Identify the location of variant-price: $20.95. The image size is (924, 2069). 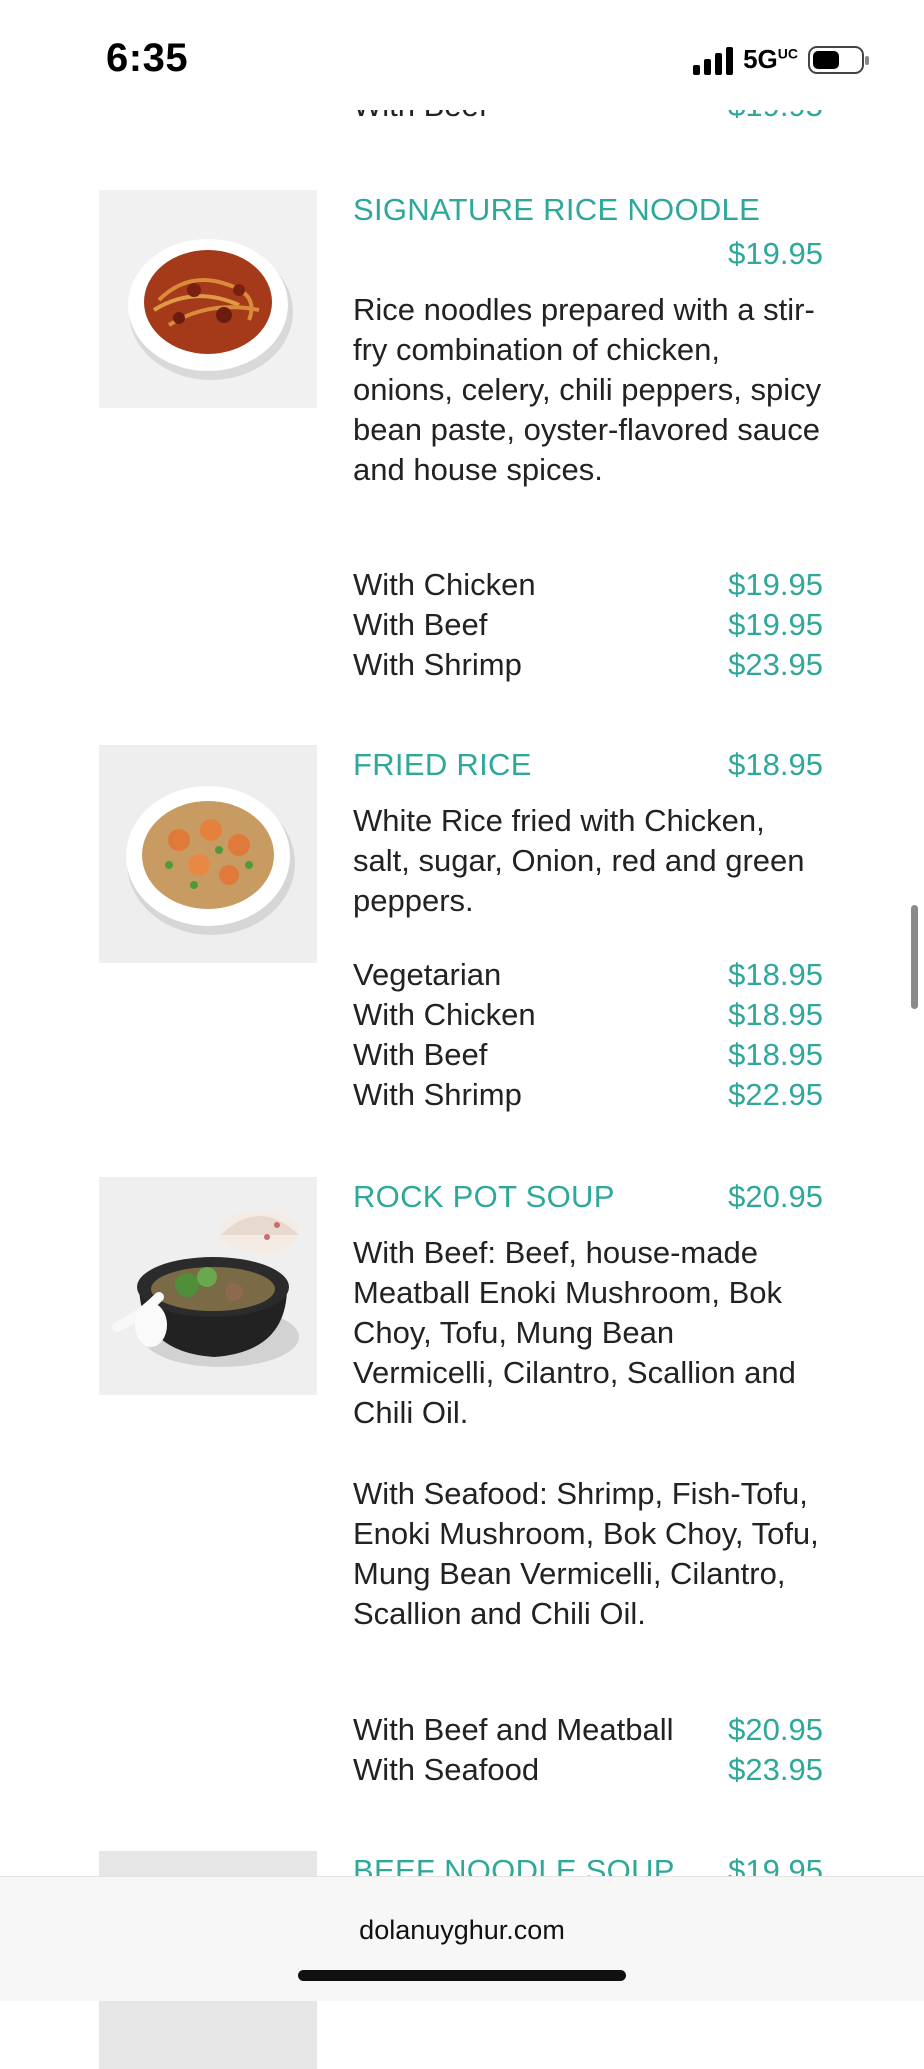
(775, 1729).